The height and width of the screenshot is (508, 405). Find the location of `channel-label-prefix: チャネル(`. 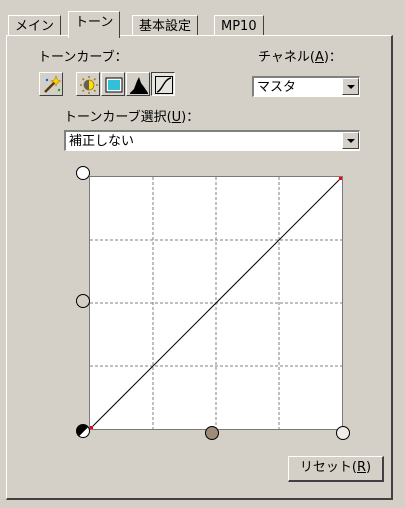

channel-label-prefix: チャネル( is located at coordinates (286, 57).